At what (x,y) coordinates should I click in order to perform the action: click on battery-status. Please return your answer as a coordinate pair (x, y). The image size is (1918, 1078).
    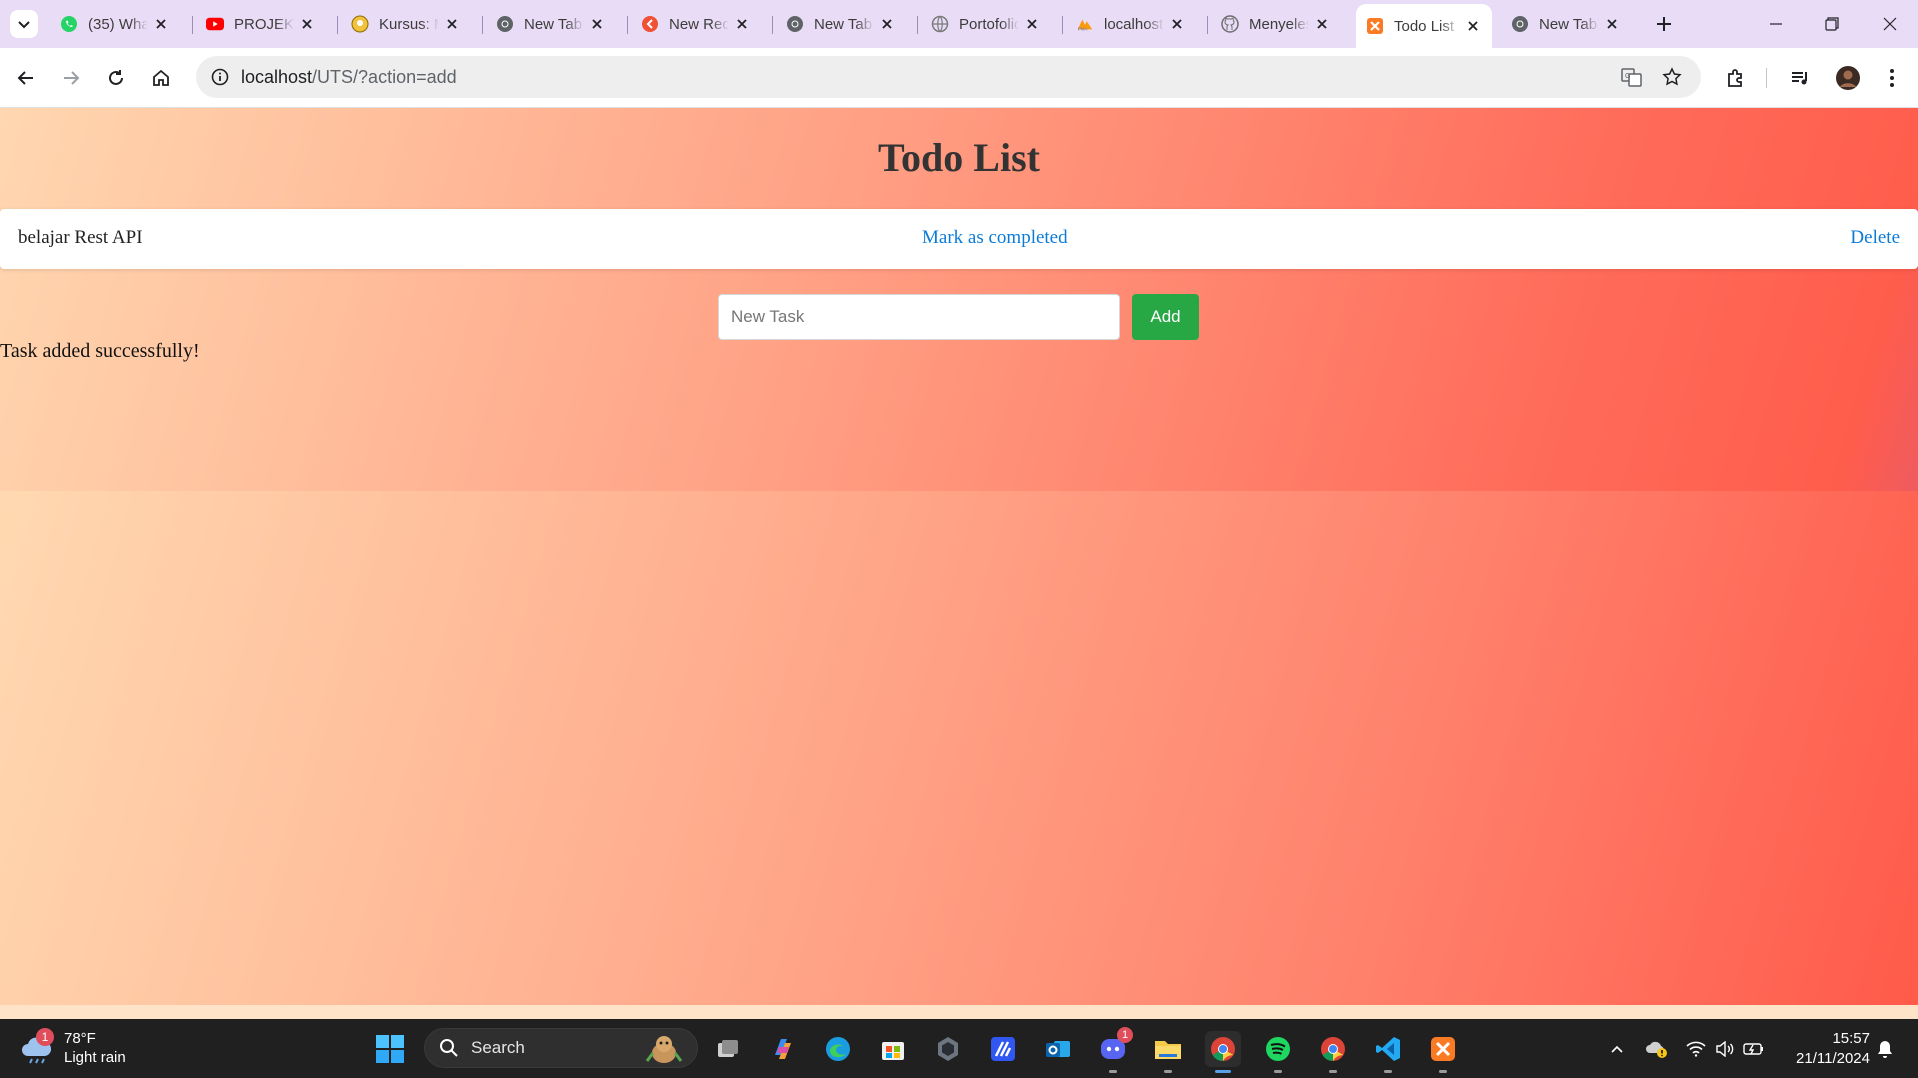
    Looking at the image, I should click on (1754, 1049).